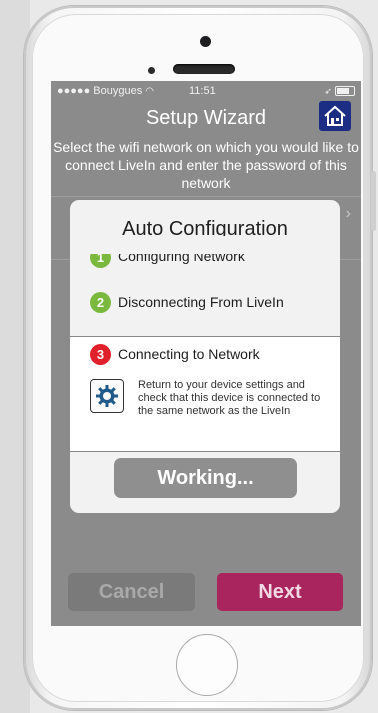 This screenshot has height=713, width=378. I want to click on chevron-right-icon: ›, so click(348, 213).